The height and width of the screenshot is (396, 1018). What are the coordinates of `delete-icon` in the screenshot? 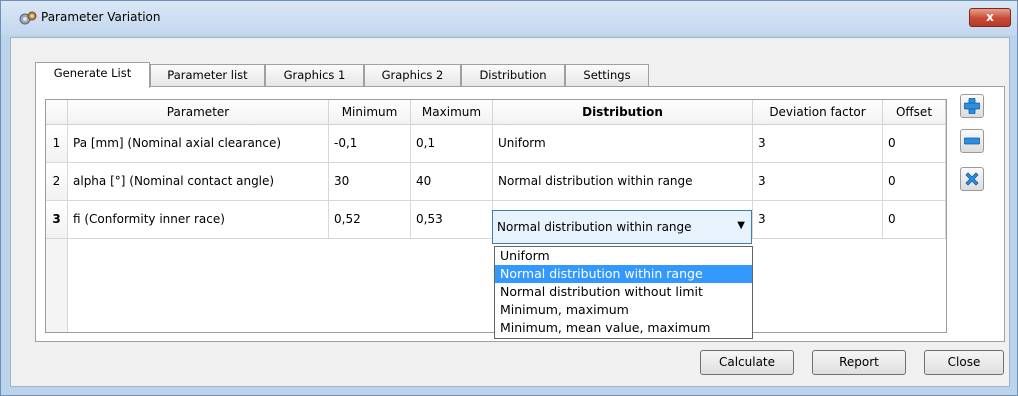 It's located at (972, 179).